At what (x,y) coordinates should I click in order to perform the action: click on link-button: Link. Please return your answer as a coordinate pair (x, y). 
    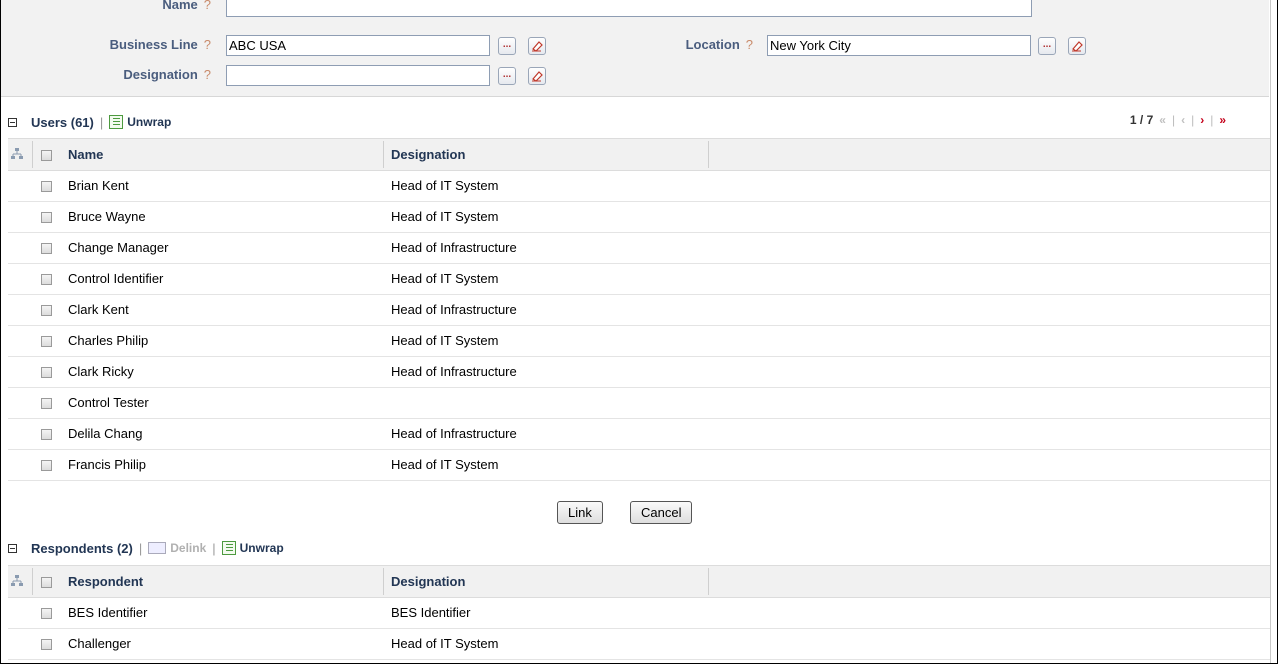
    Looking at the image, I should click on (580, 512).